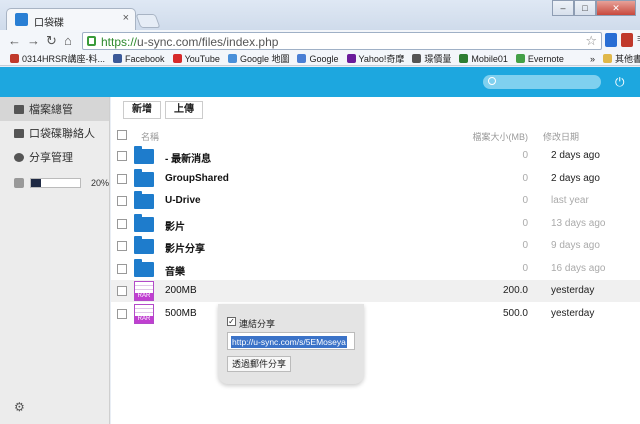 The height and width of the screenshot is (424, 640). What do you see at coordinates (197, 178) in the screenshot?
I see `file-name: GroupShared` at bounding box center [197, 178].